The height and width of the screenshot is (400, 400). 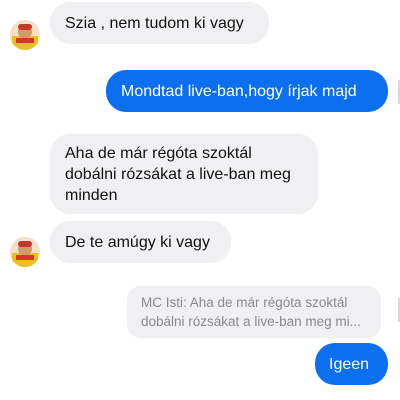 What do you see at coordinates (247, 91) in the screenshot?
I see `message-bubble-outgoing: Mondtad live-ban,hogy írjak majd` at bounding box center [247, 91].